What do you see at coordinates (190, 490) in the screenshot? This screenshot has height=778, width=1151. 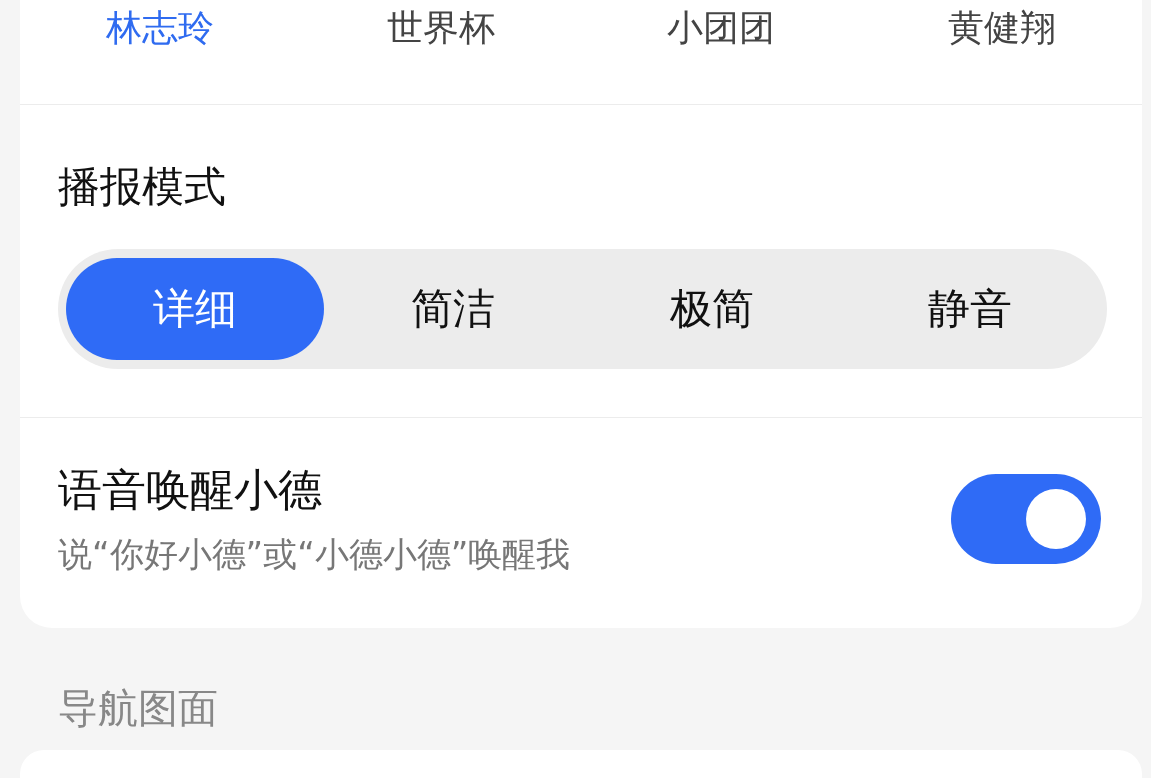 I see `setting-title: 语音唤醒小德` at bounding box center [190, 490].